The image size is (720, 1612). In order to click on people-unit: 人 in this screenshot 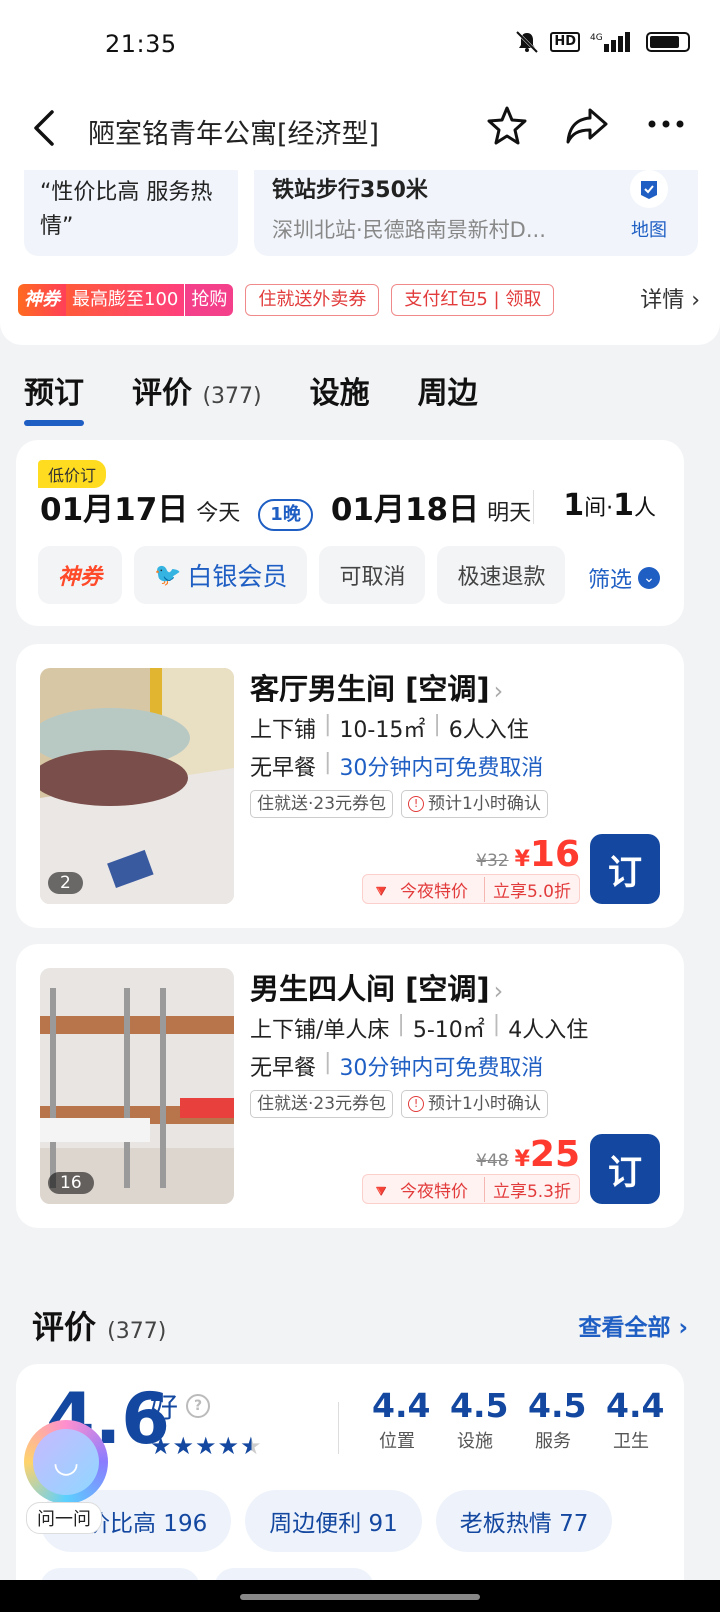, I will do `click(644, 508)`.